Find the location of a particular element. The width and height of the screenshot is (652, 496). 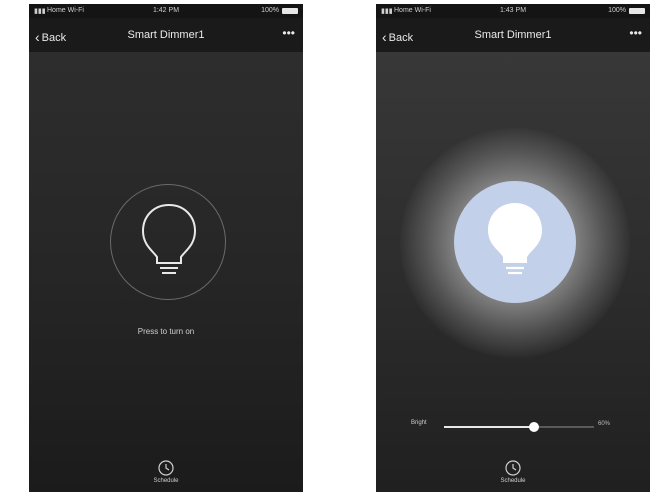

lightbulb-outline-icon is located at coordinates (169, 238).